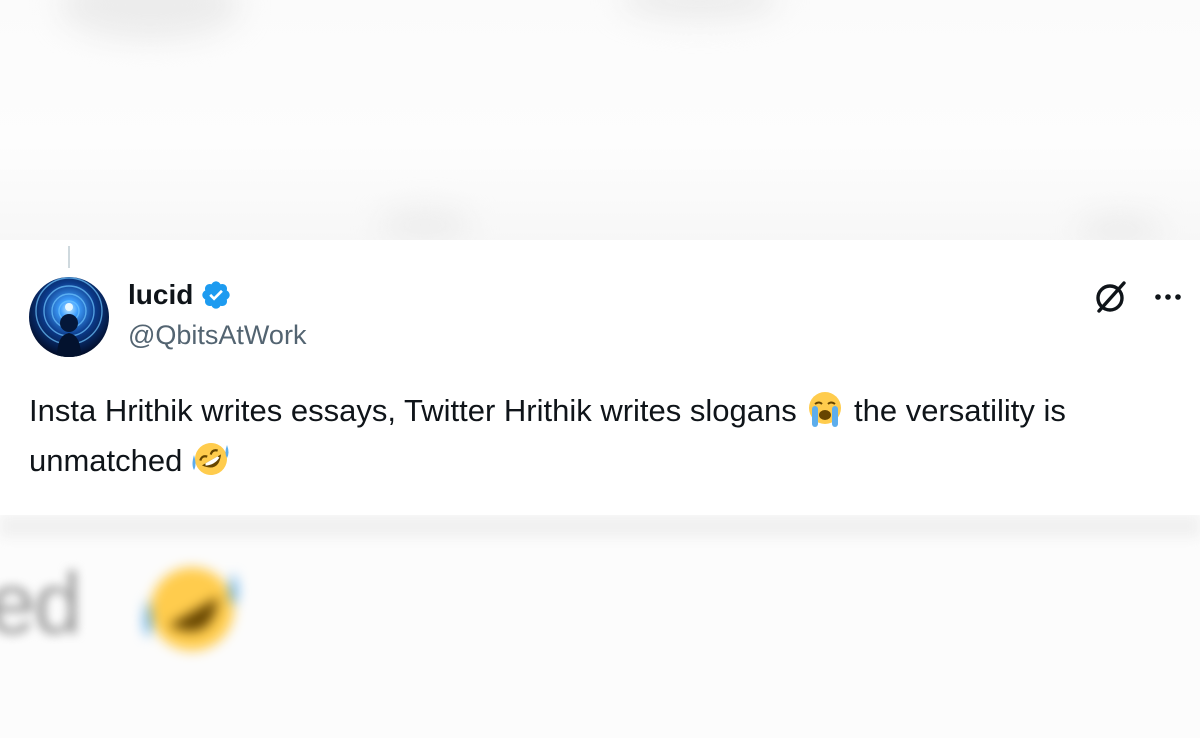  I want to click on author-name: lucid, so click(160, 295).